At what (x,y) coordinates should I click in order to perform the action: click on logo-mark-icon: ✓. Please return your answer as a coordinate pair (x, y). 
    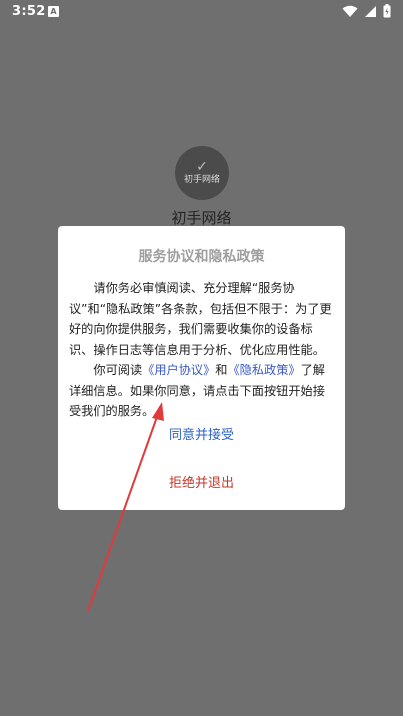
    Looking at the image, I should click on (202, 167).